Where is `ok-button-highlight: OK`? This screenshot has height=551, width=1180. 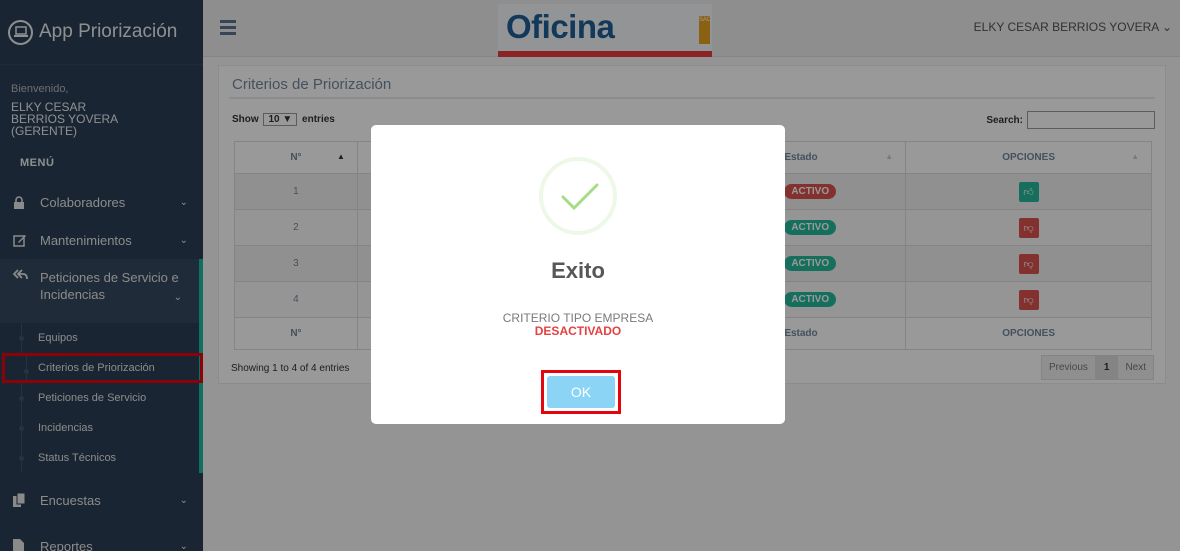
ok-button-highlight: OK is located at coordinates (581, 392).